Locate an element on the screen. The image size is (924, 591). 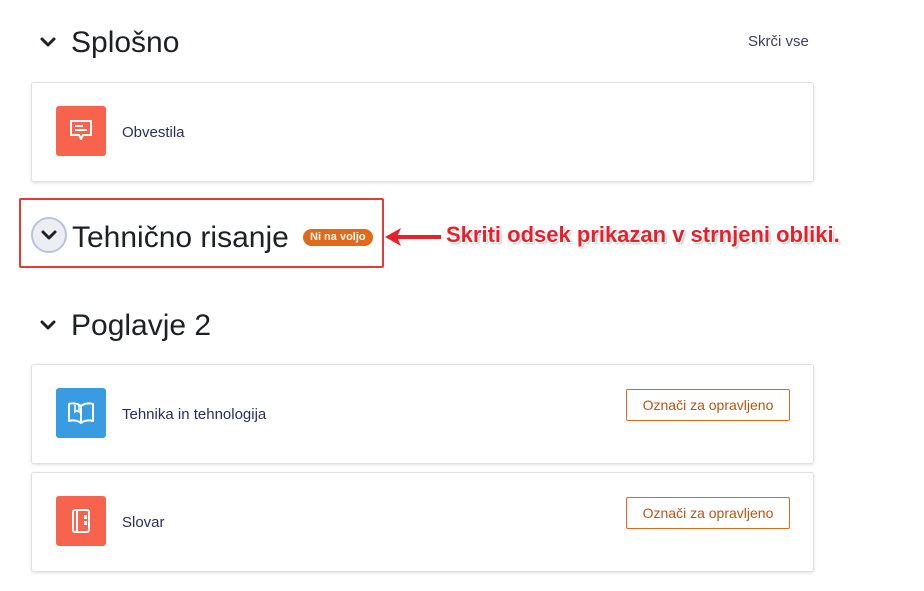
annotation-text: Skriti odsek prikazan v strnjeni obliki. is located at coordinates (643, 234).